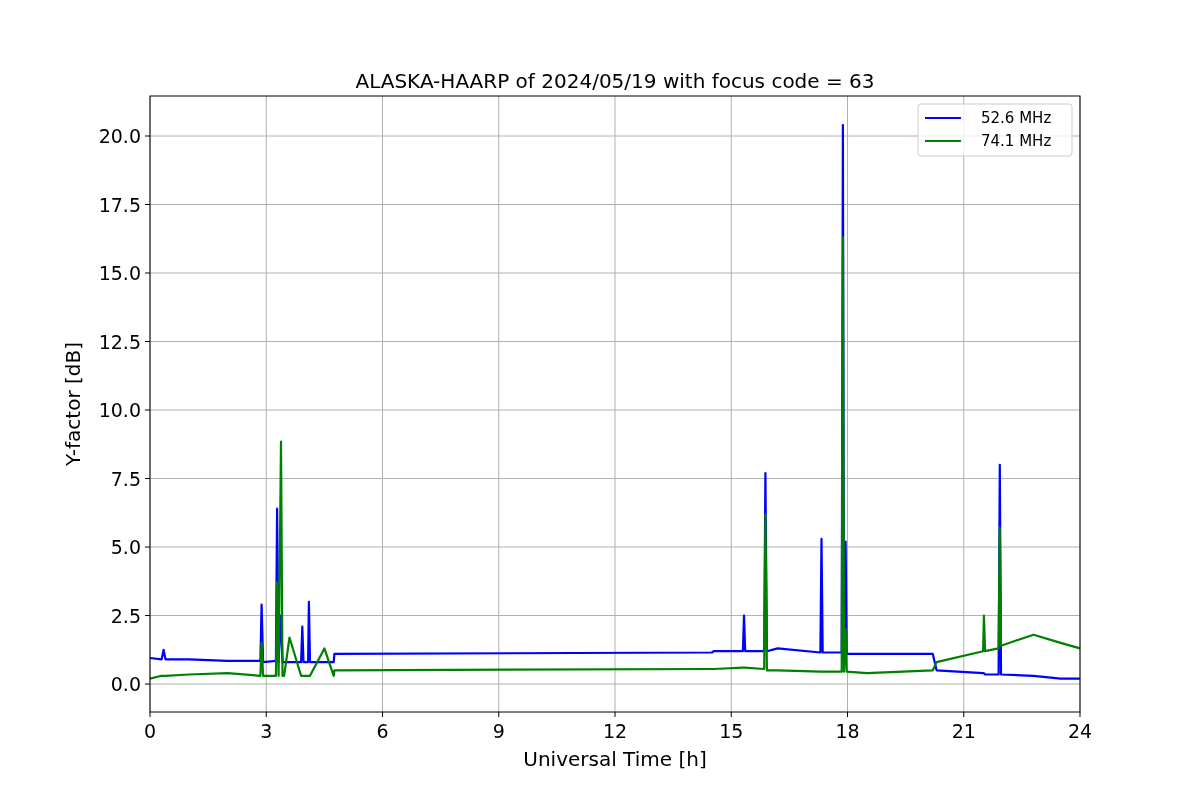  I want to click on x-axis-label: Universal Time [h], so click(615, 759).